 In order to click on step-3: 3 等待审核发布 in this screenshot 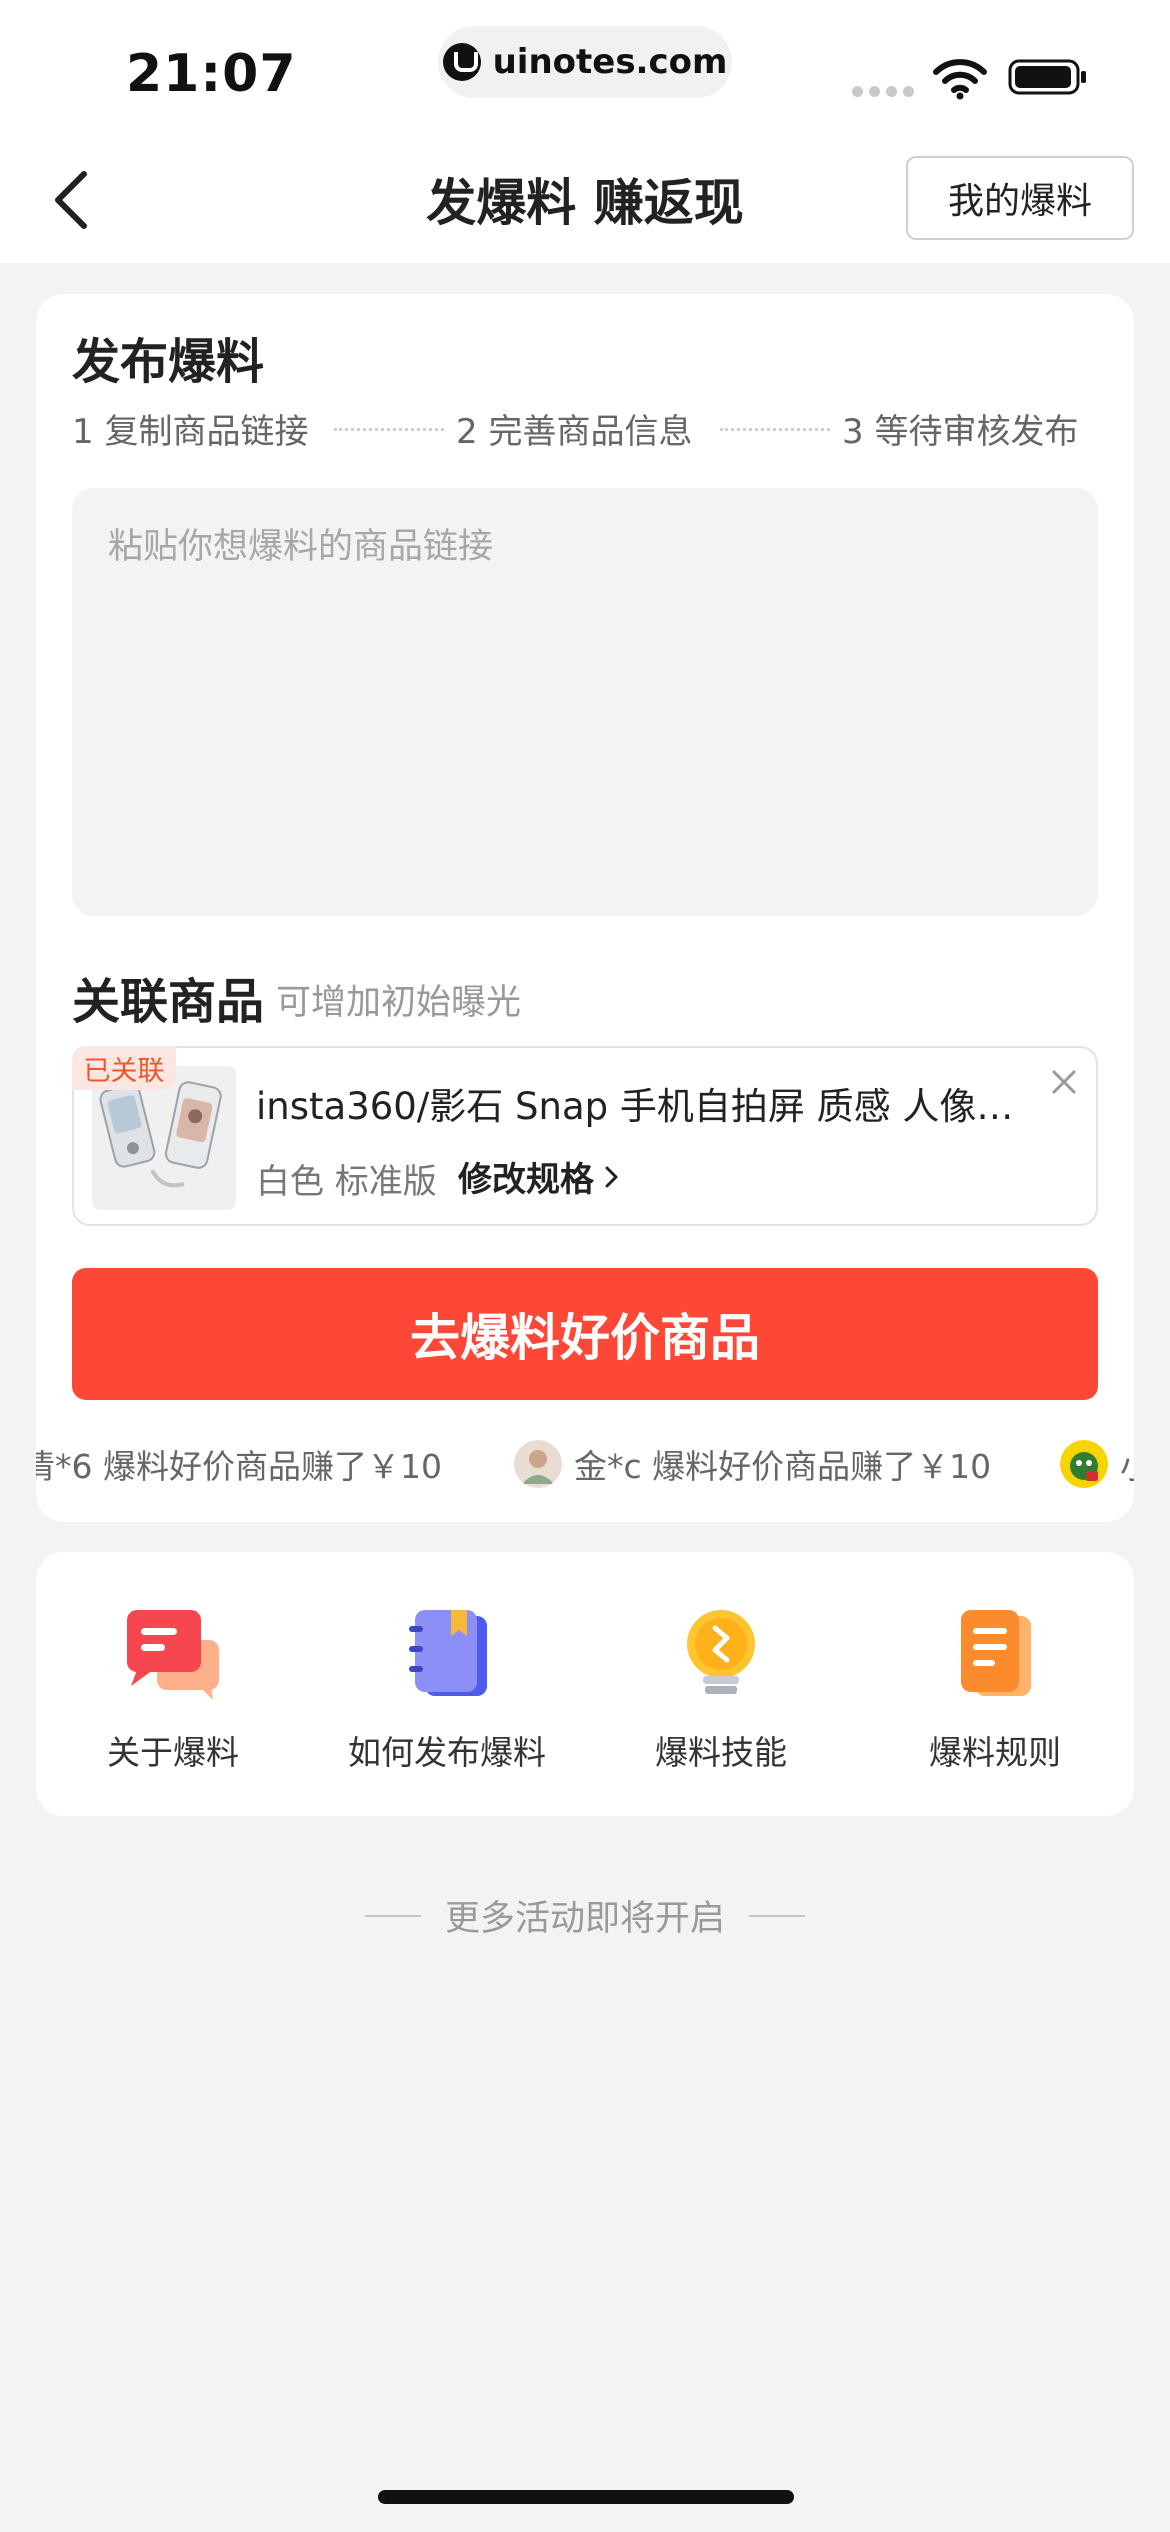, I will do `click(960, 432)`.